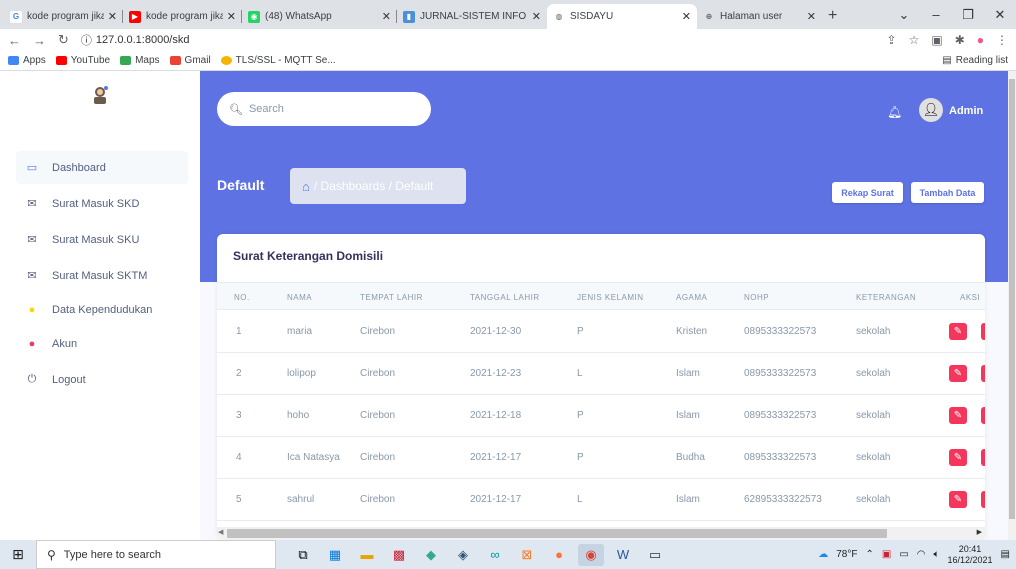 This screenshot has height=569, width=1016. Describe the element at coordinates (373, 186) in the screenshot. I see `breadcrumb-text: / Dashboards / Default` at that location.